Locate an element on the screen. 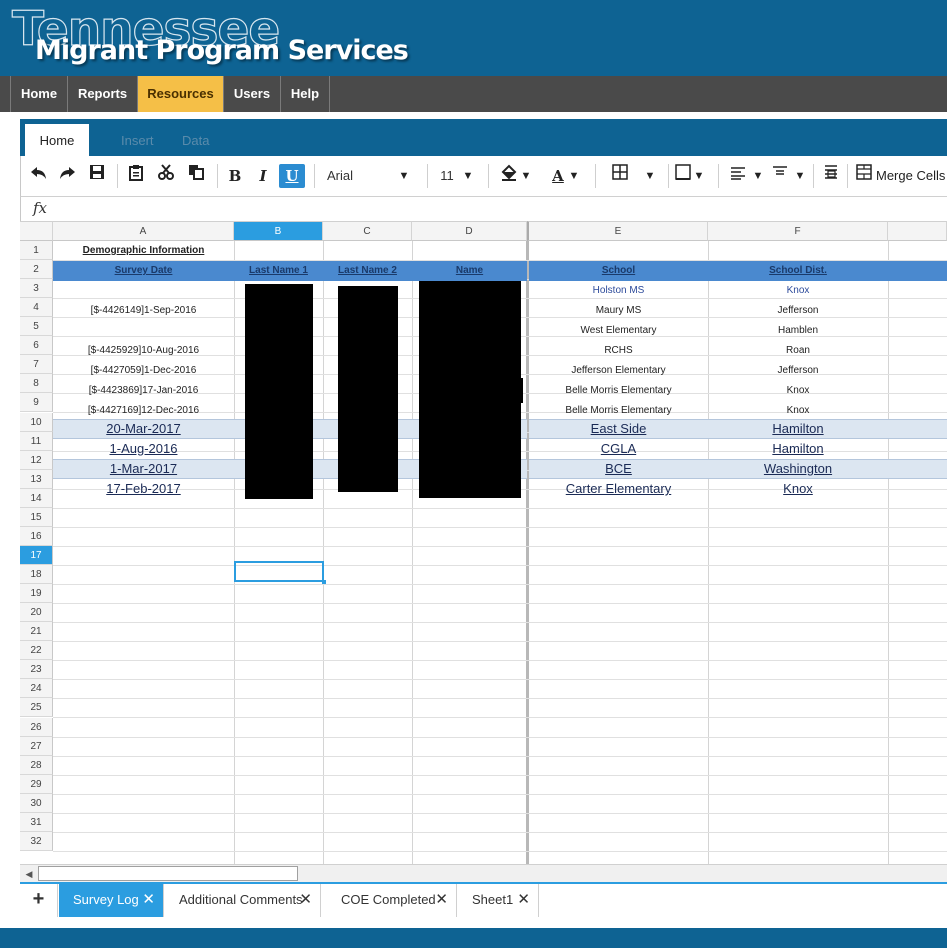 The image size is (947, 948). survey-date-cell: [$-4427059]1-Dec-2016 is located at coordinates (143, 371).